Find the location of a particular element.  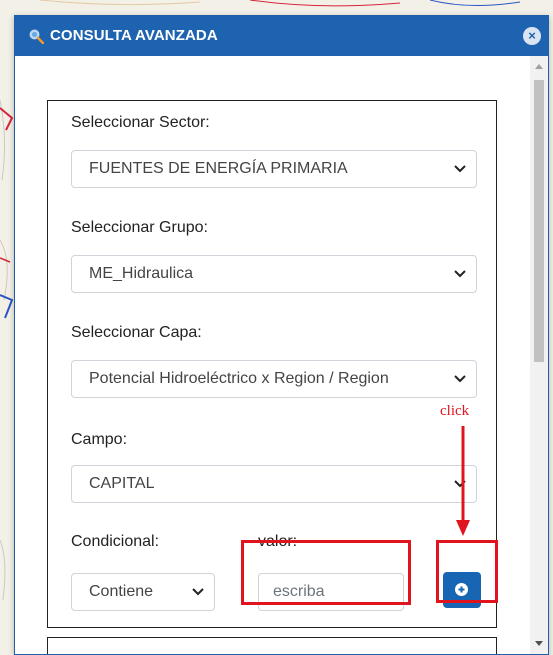

search-icon is located at coordinates (36, 36).